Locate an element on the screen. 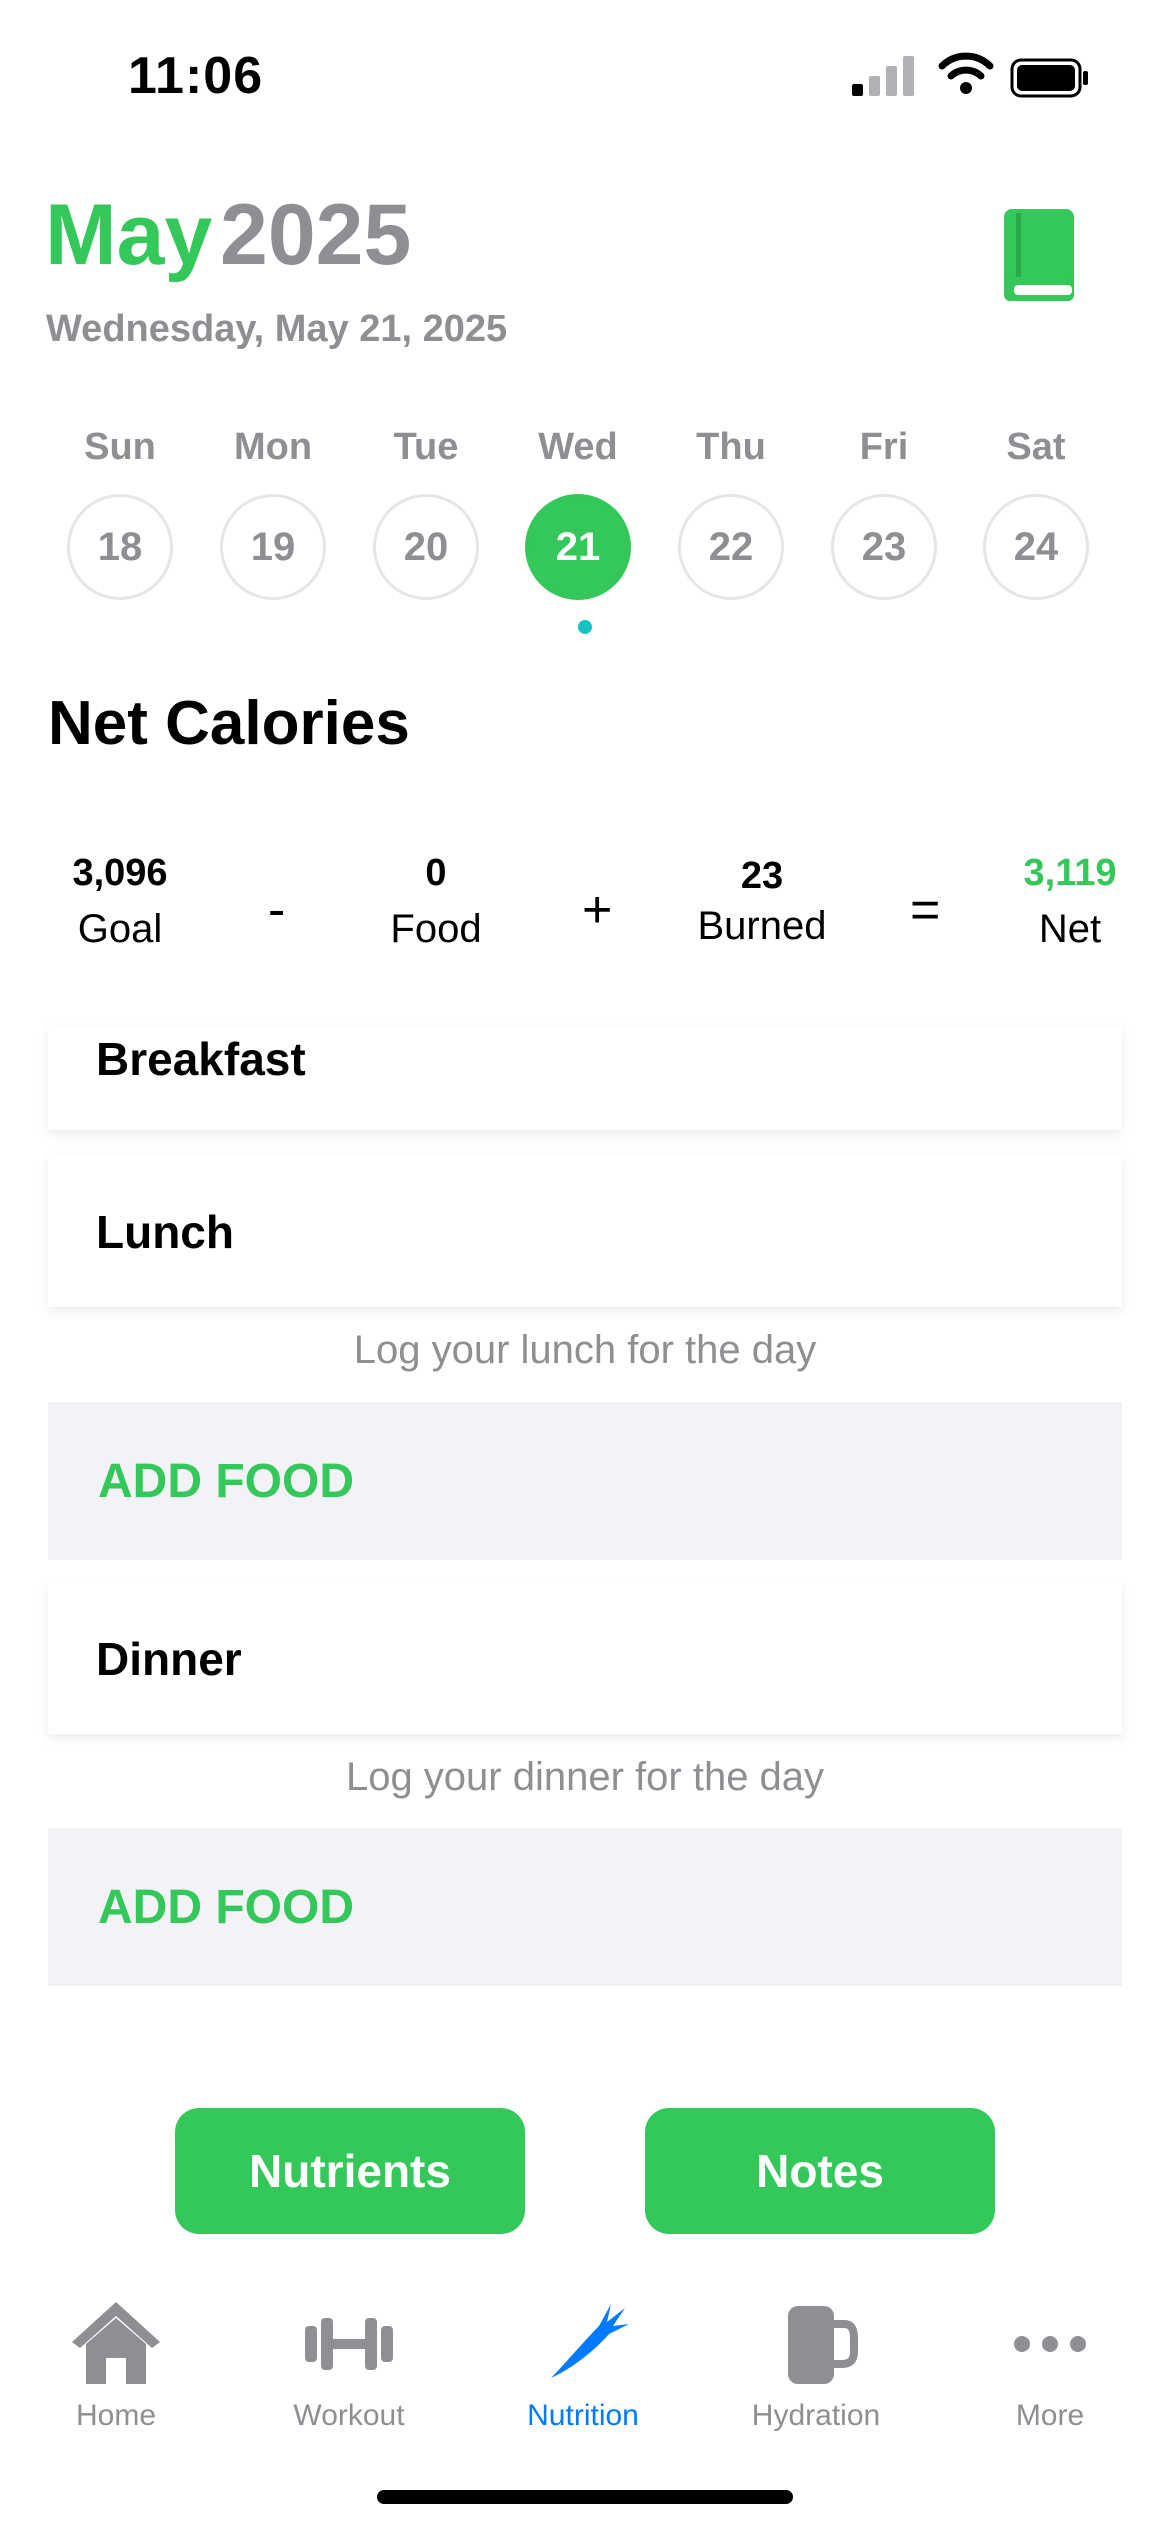 The width and height of the screenshot is (1170, 2532). dinner-title: Dinner is located at coordinates (169, 1659).